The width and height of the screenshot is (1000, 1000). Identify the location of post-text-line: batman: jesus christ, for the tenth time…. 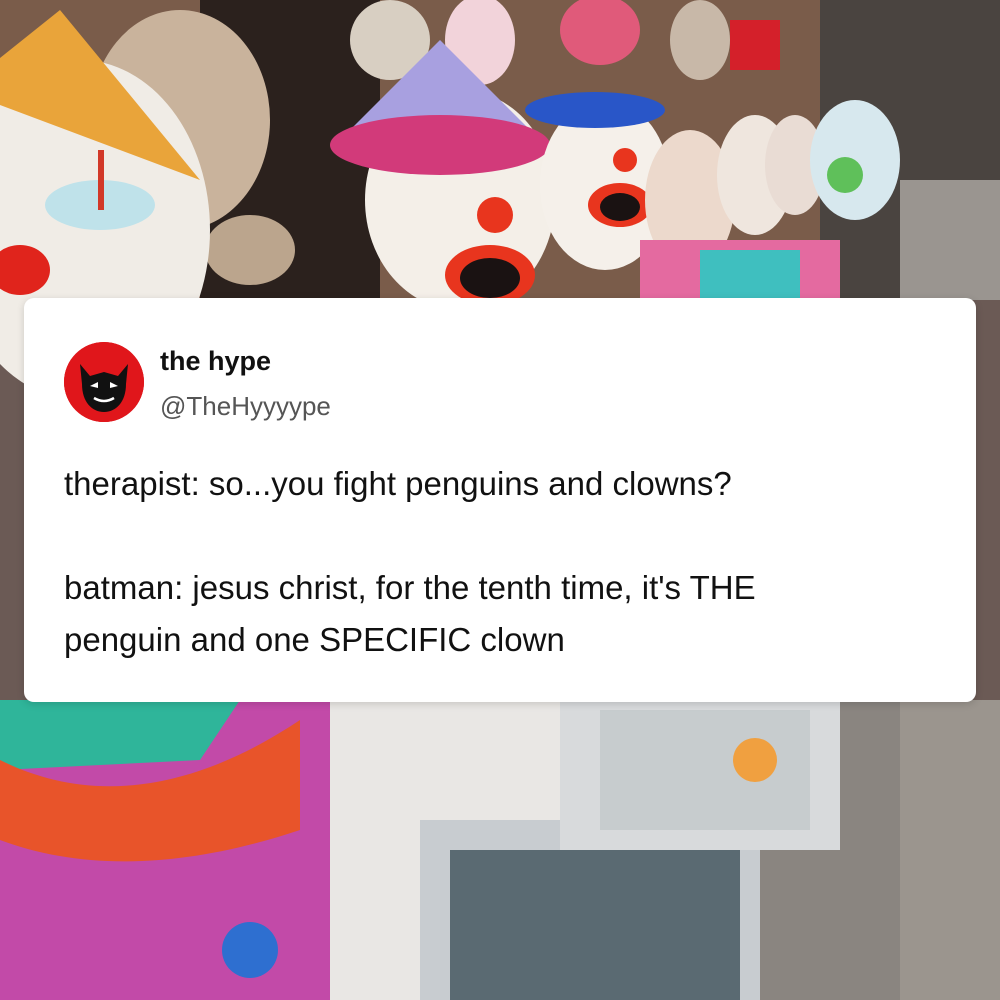
(410, 587).